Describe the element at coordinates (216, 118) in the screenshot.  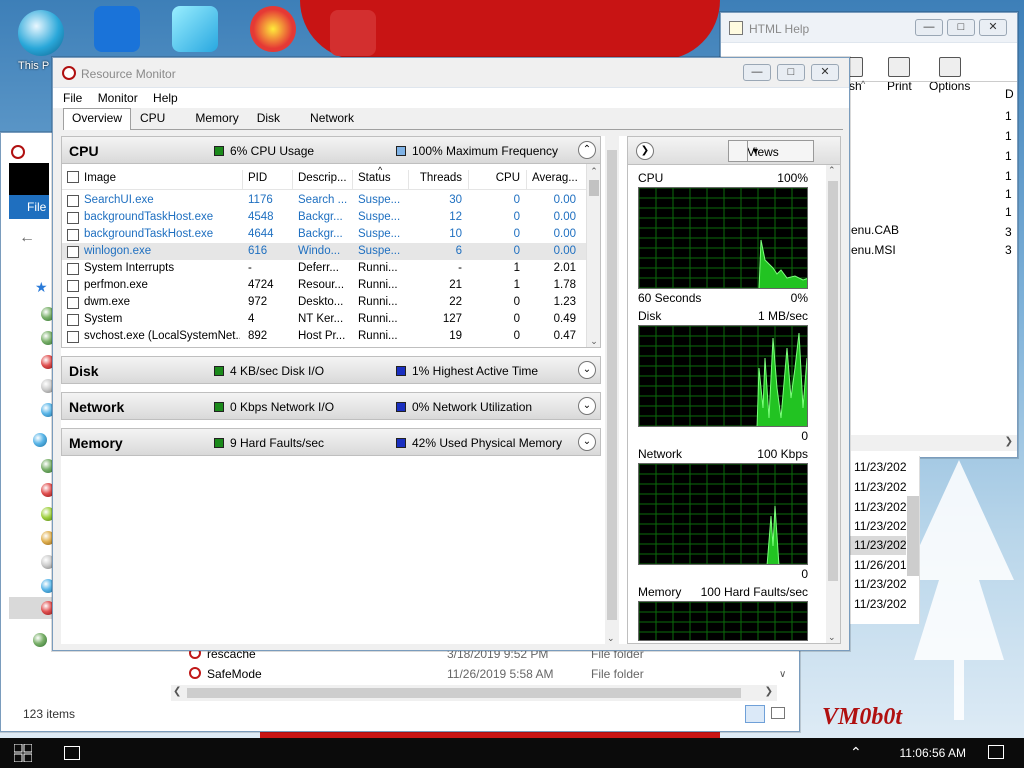
I see `tab-memory: Memory` at that location.